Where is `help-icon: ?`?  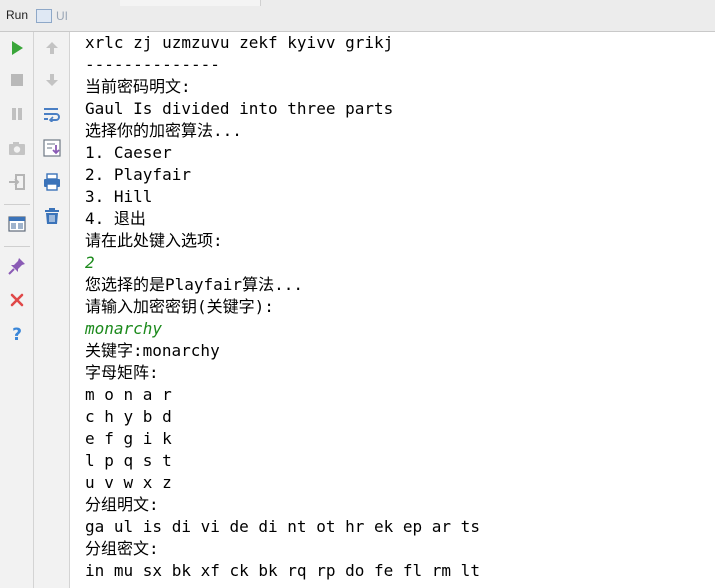
help-icon: ? is located at coordinates (17, 334).